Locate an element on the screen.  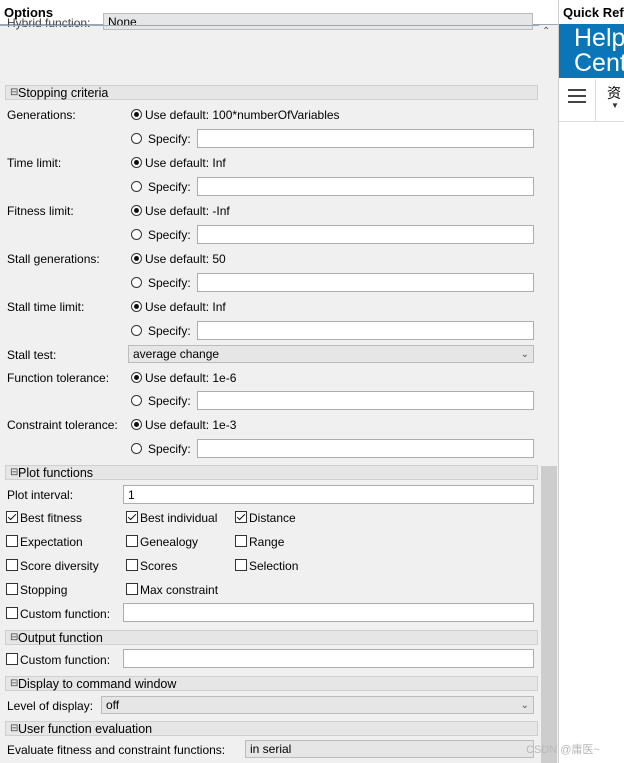
time-limit-default-radio is located at coordinates (136, 162).